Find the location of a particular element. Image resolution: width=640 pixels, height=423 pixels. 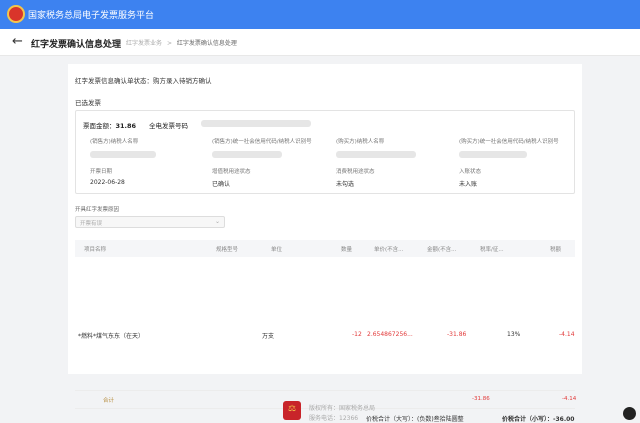

bookkeeping-status-value: 未入账 is located at coordinates (468, 184).